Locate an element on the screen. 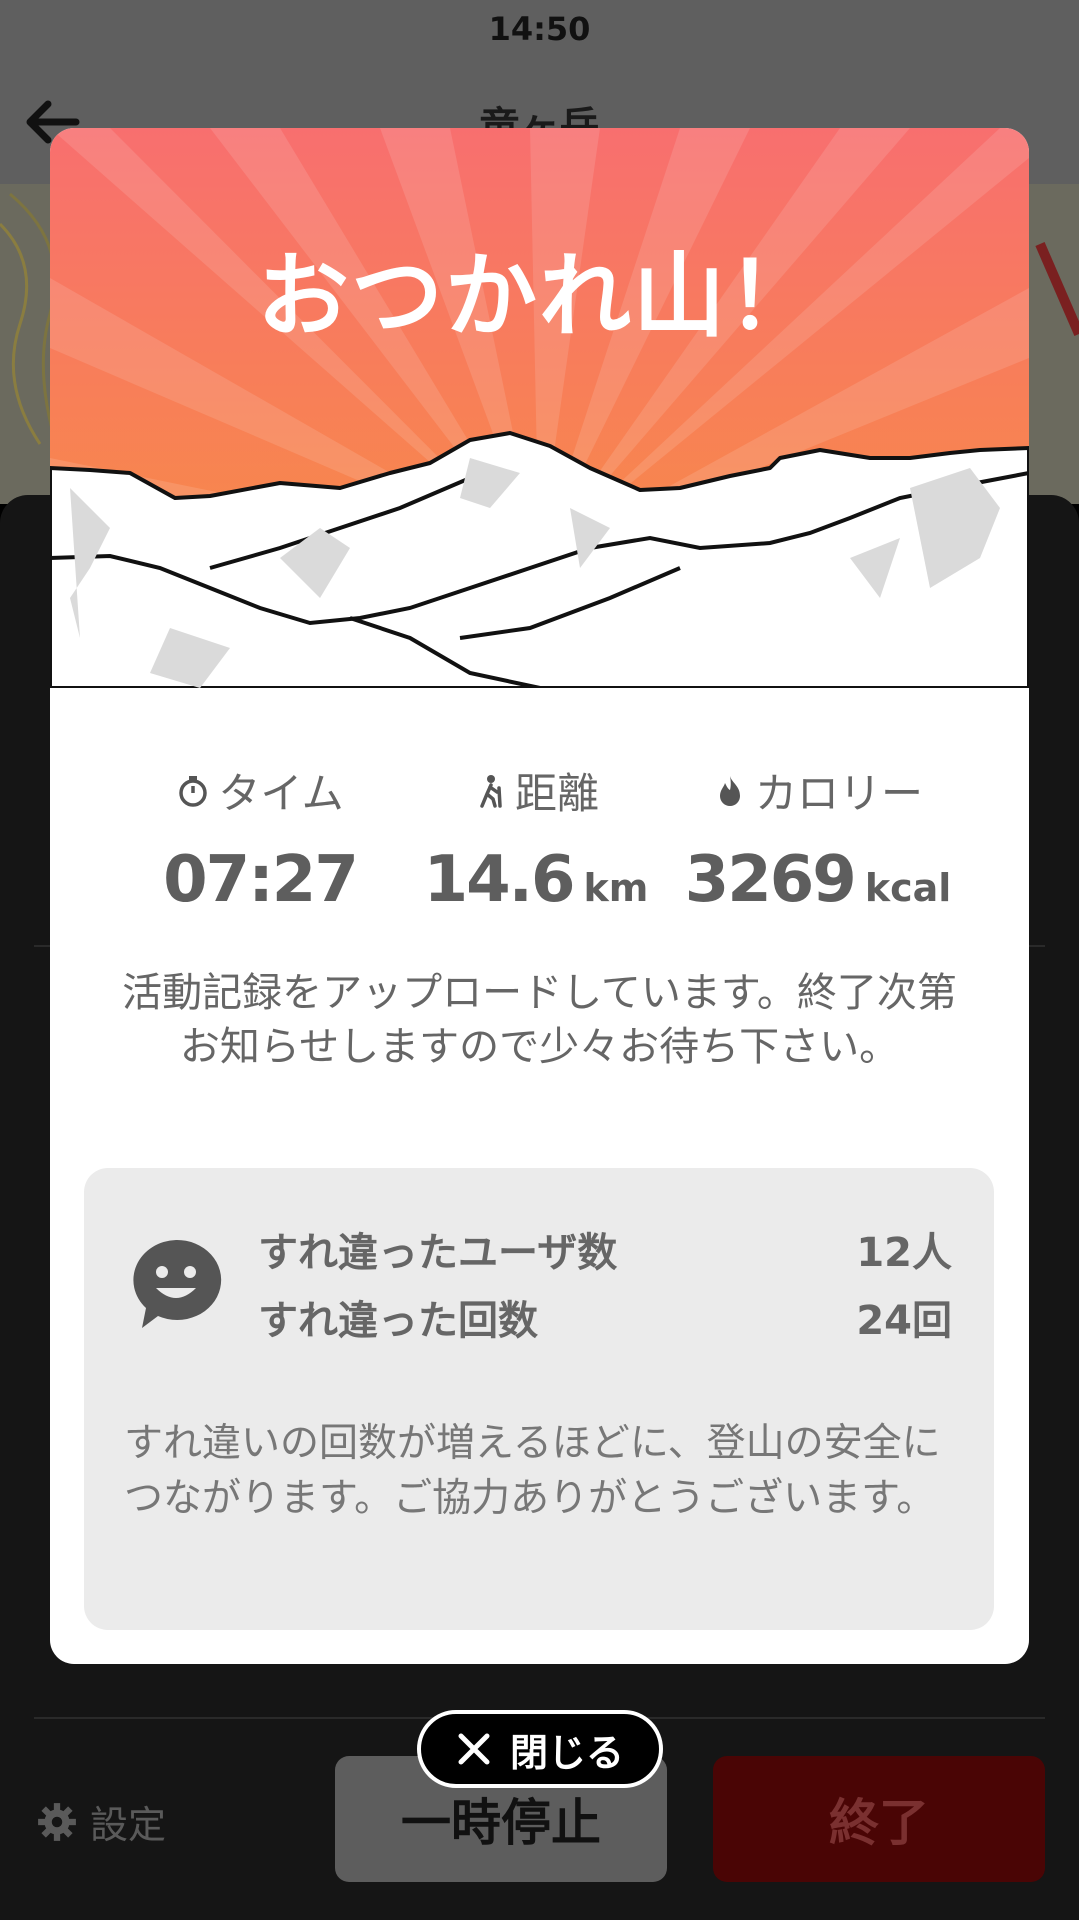 The image size is (1079, 1920). stat-label: 距離 is located at coordinates (556, 793).